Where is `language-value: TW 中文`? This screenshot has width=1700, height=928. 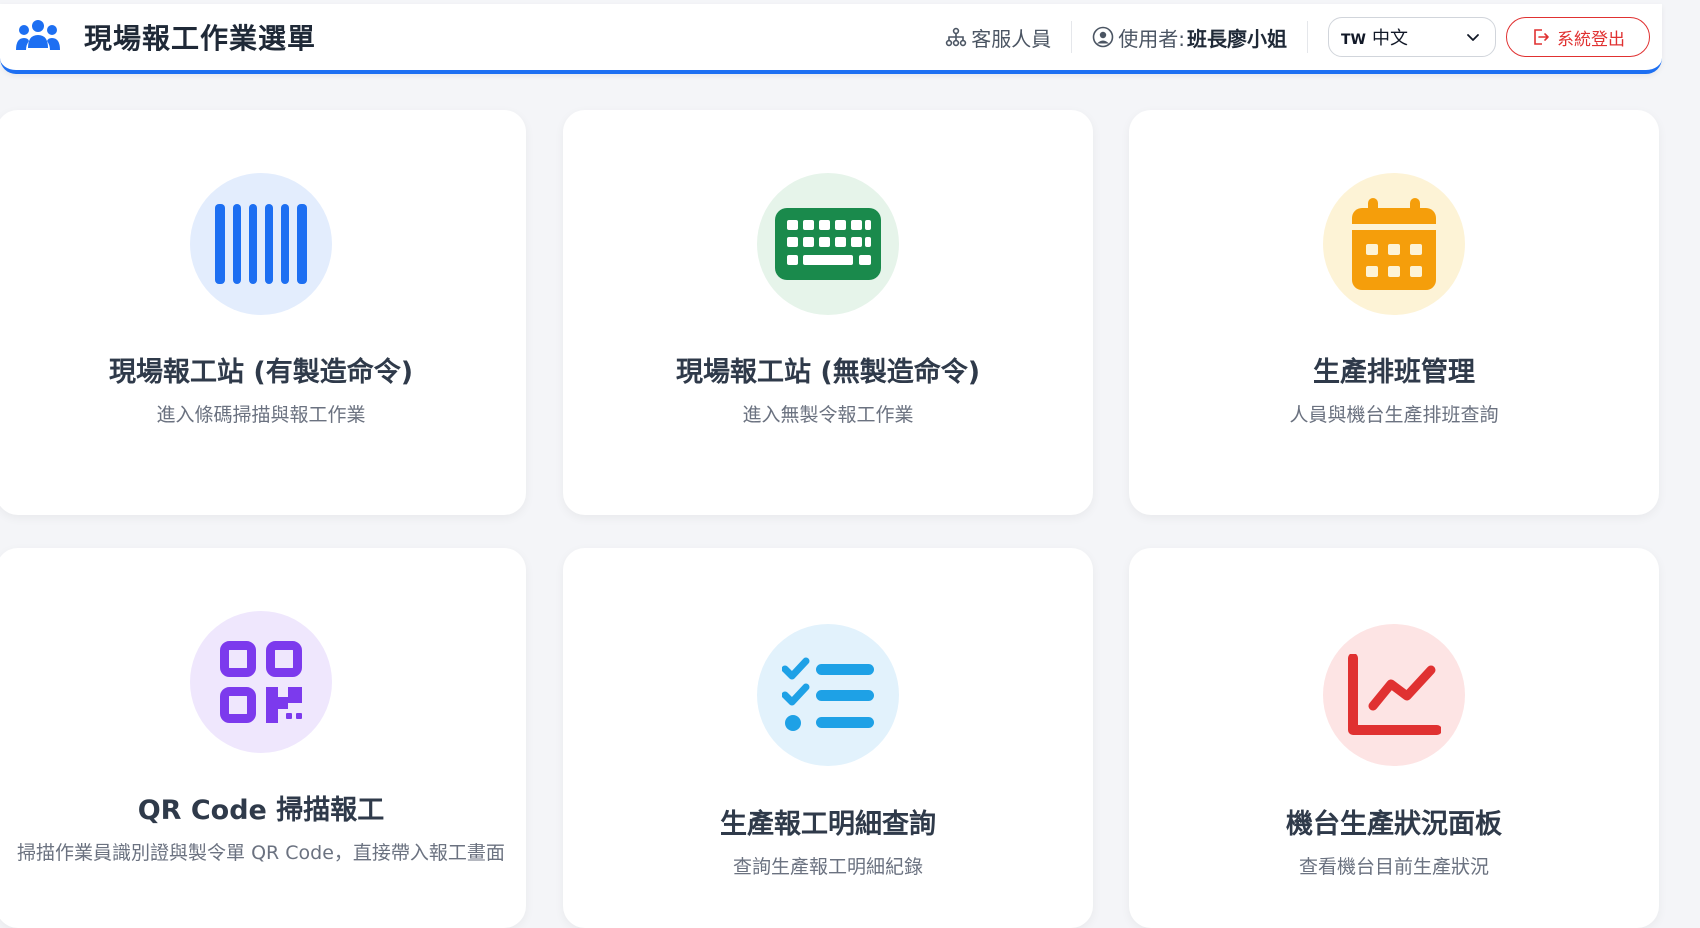
language-value: TW 中文 is located at coordinates (1374, 37).